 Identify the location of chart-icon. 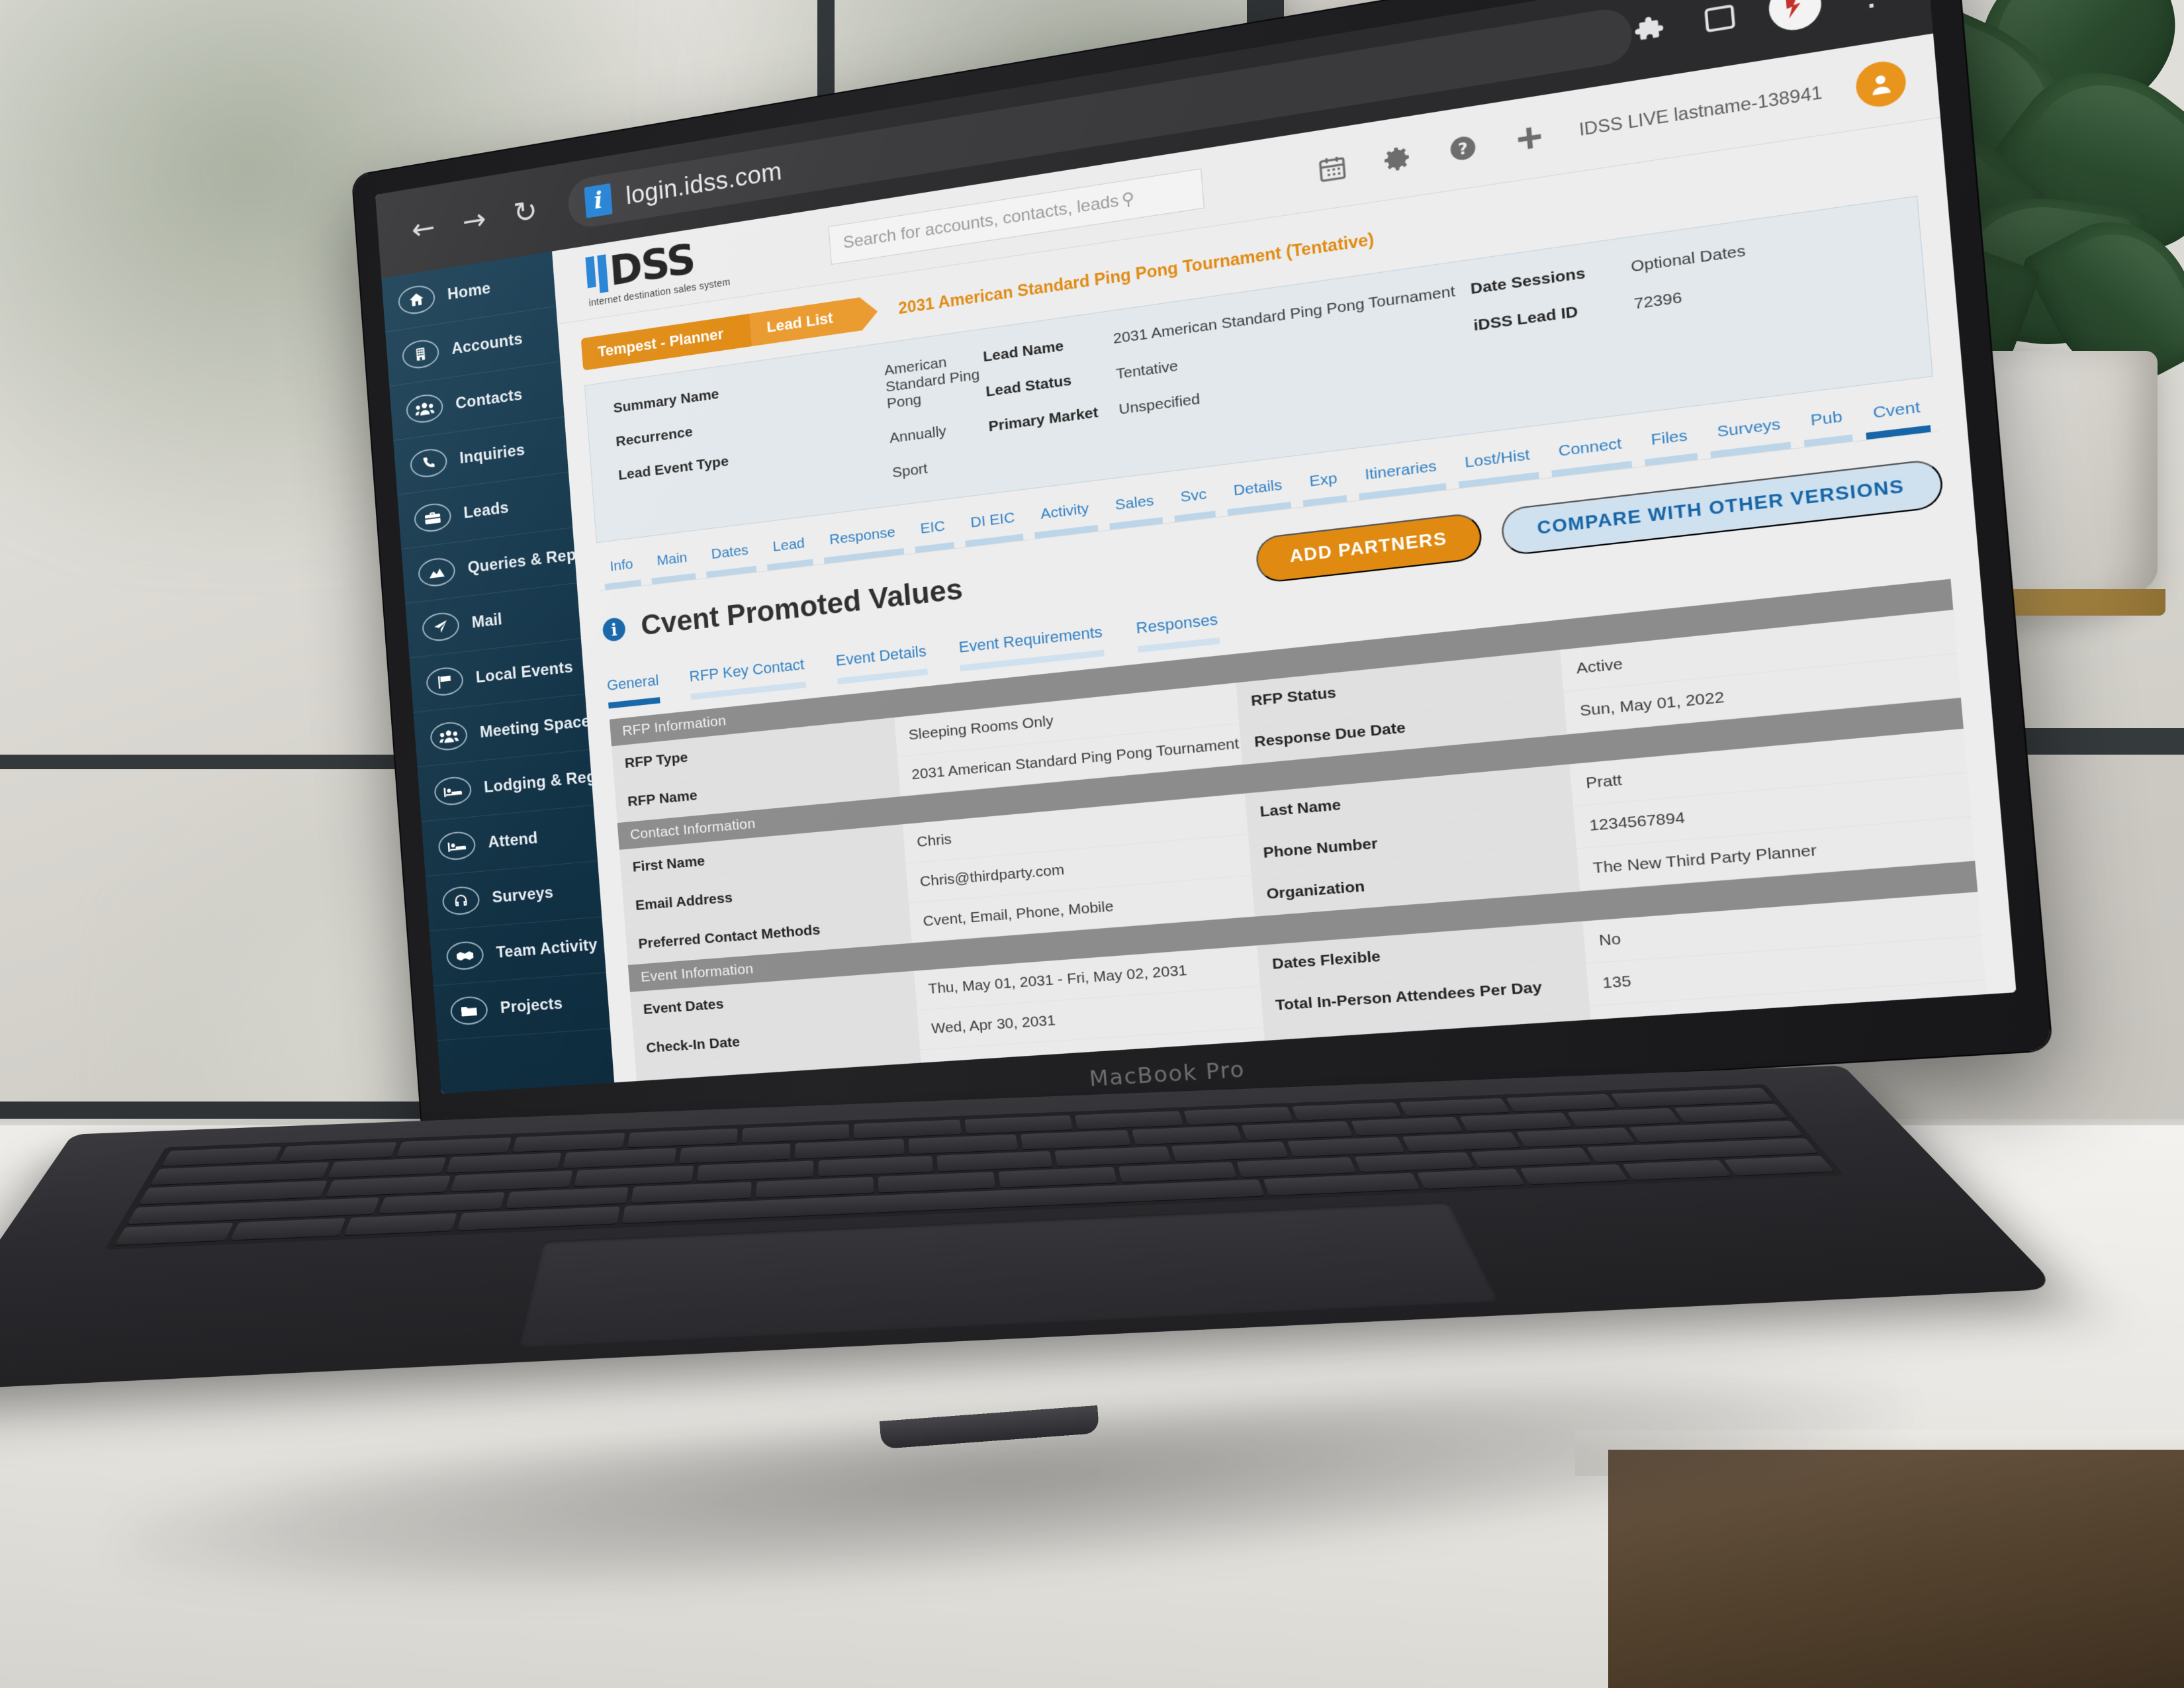
(437, 572).